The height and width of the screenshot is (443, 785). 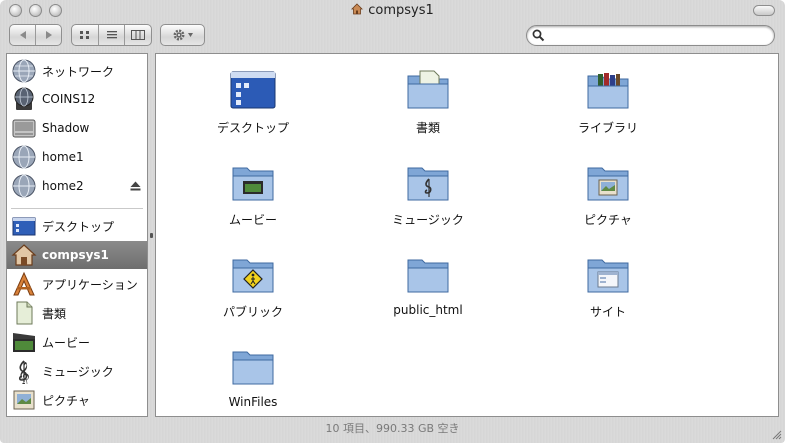 I want to click on list-view-icon, so click(x=111, y=35).